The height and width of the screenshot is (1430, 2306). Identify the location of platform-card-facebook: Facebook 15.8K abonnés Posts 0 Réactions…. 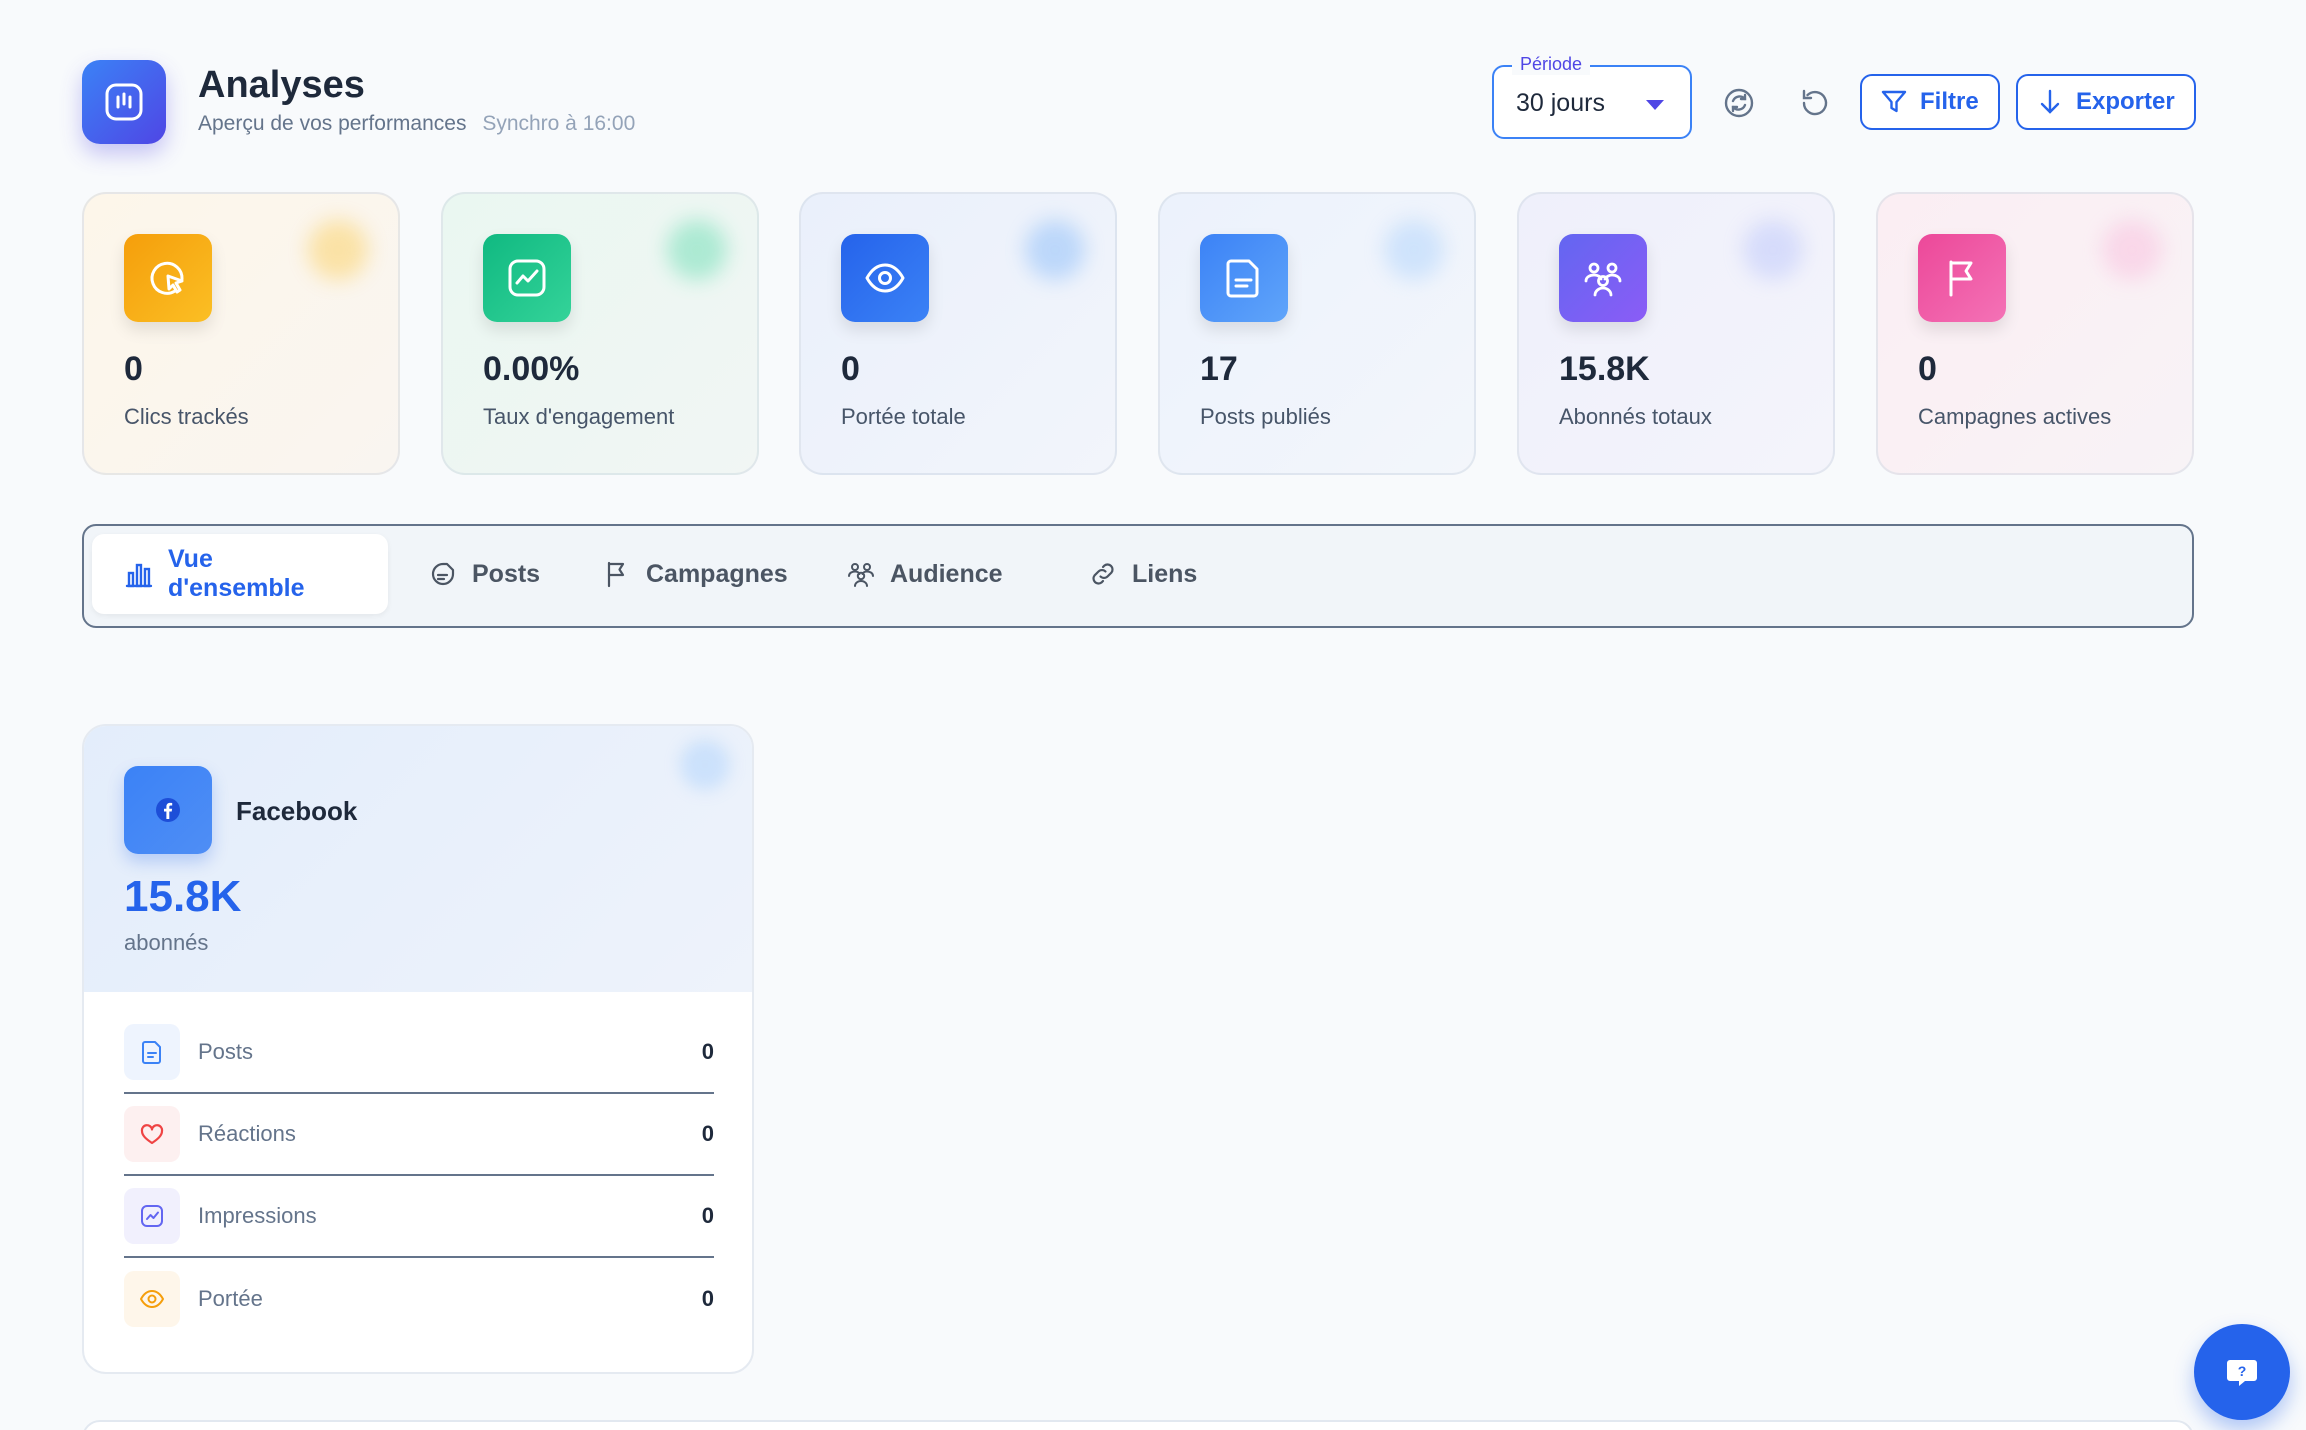
(418, 1049).